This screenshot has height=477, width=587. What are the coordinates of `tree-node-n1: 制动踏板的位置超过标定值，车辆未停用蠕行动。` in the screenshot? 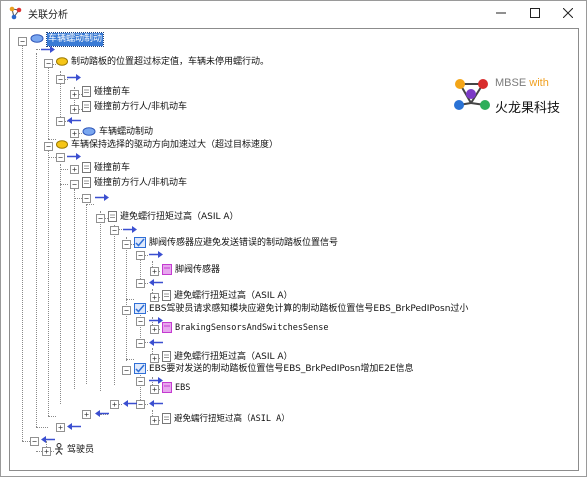 It's located at (162, 62).